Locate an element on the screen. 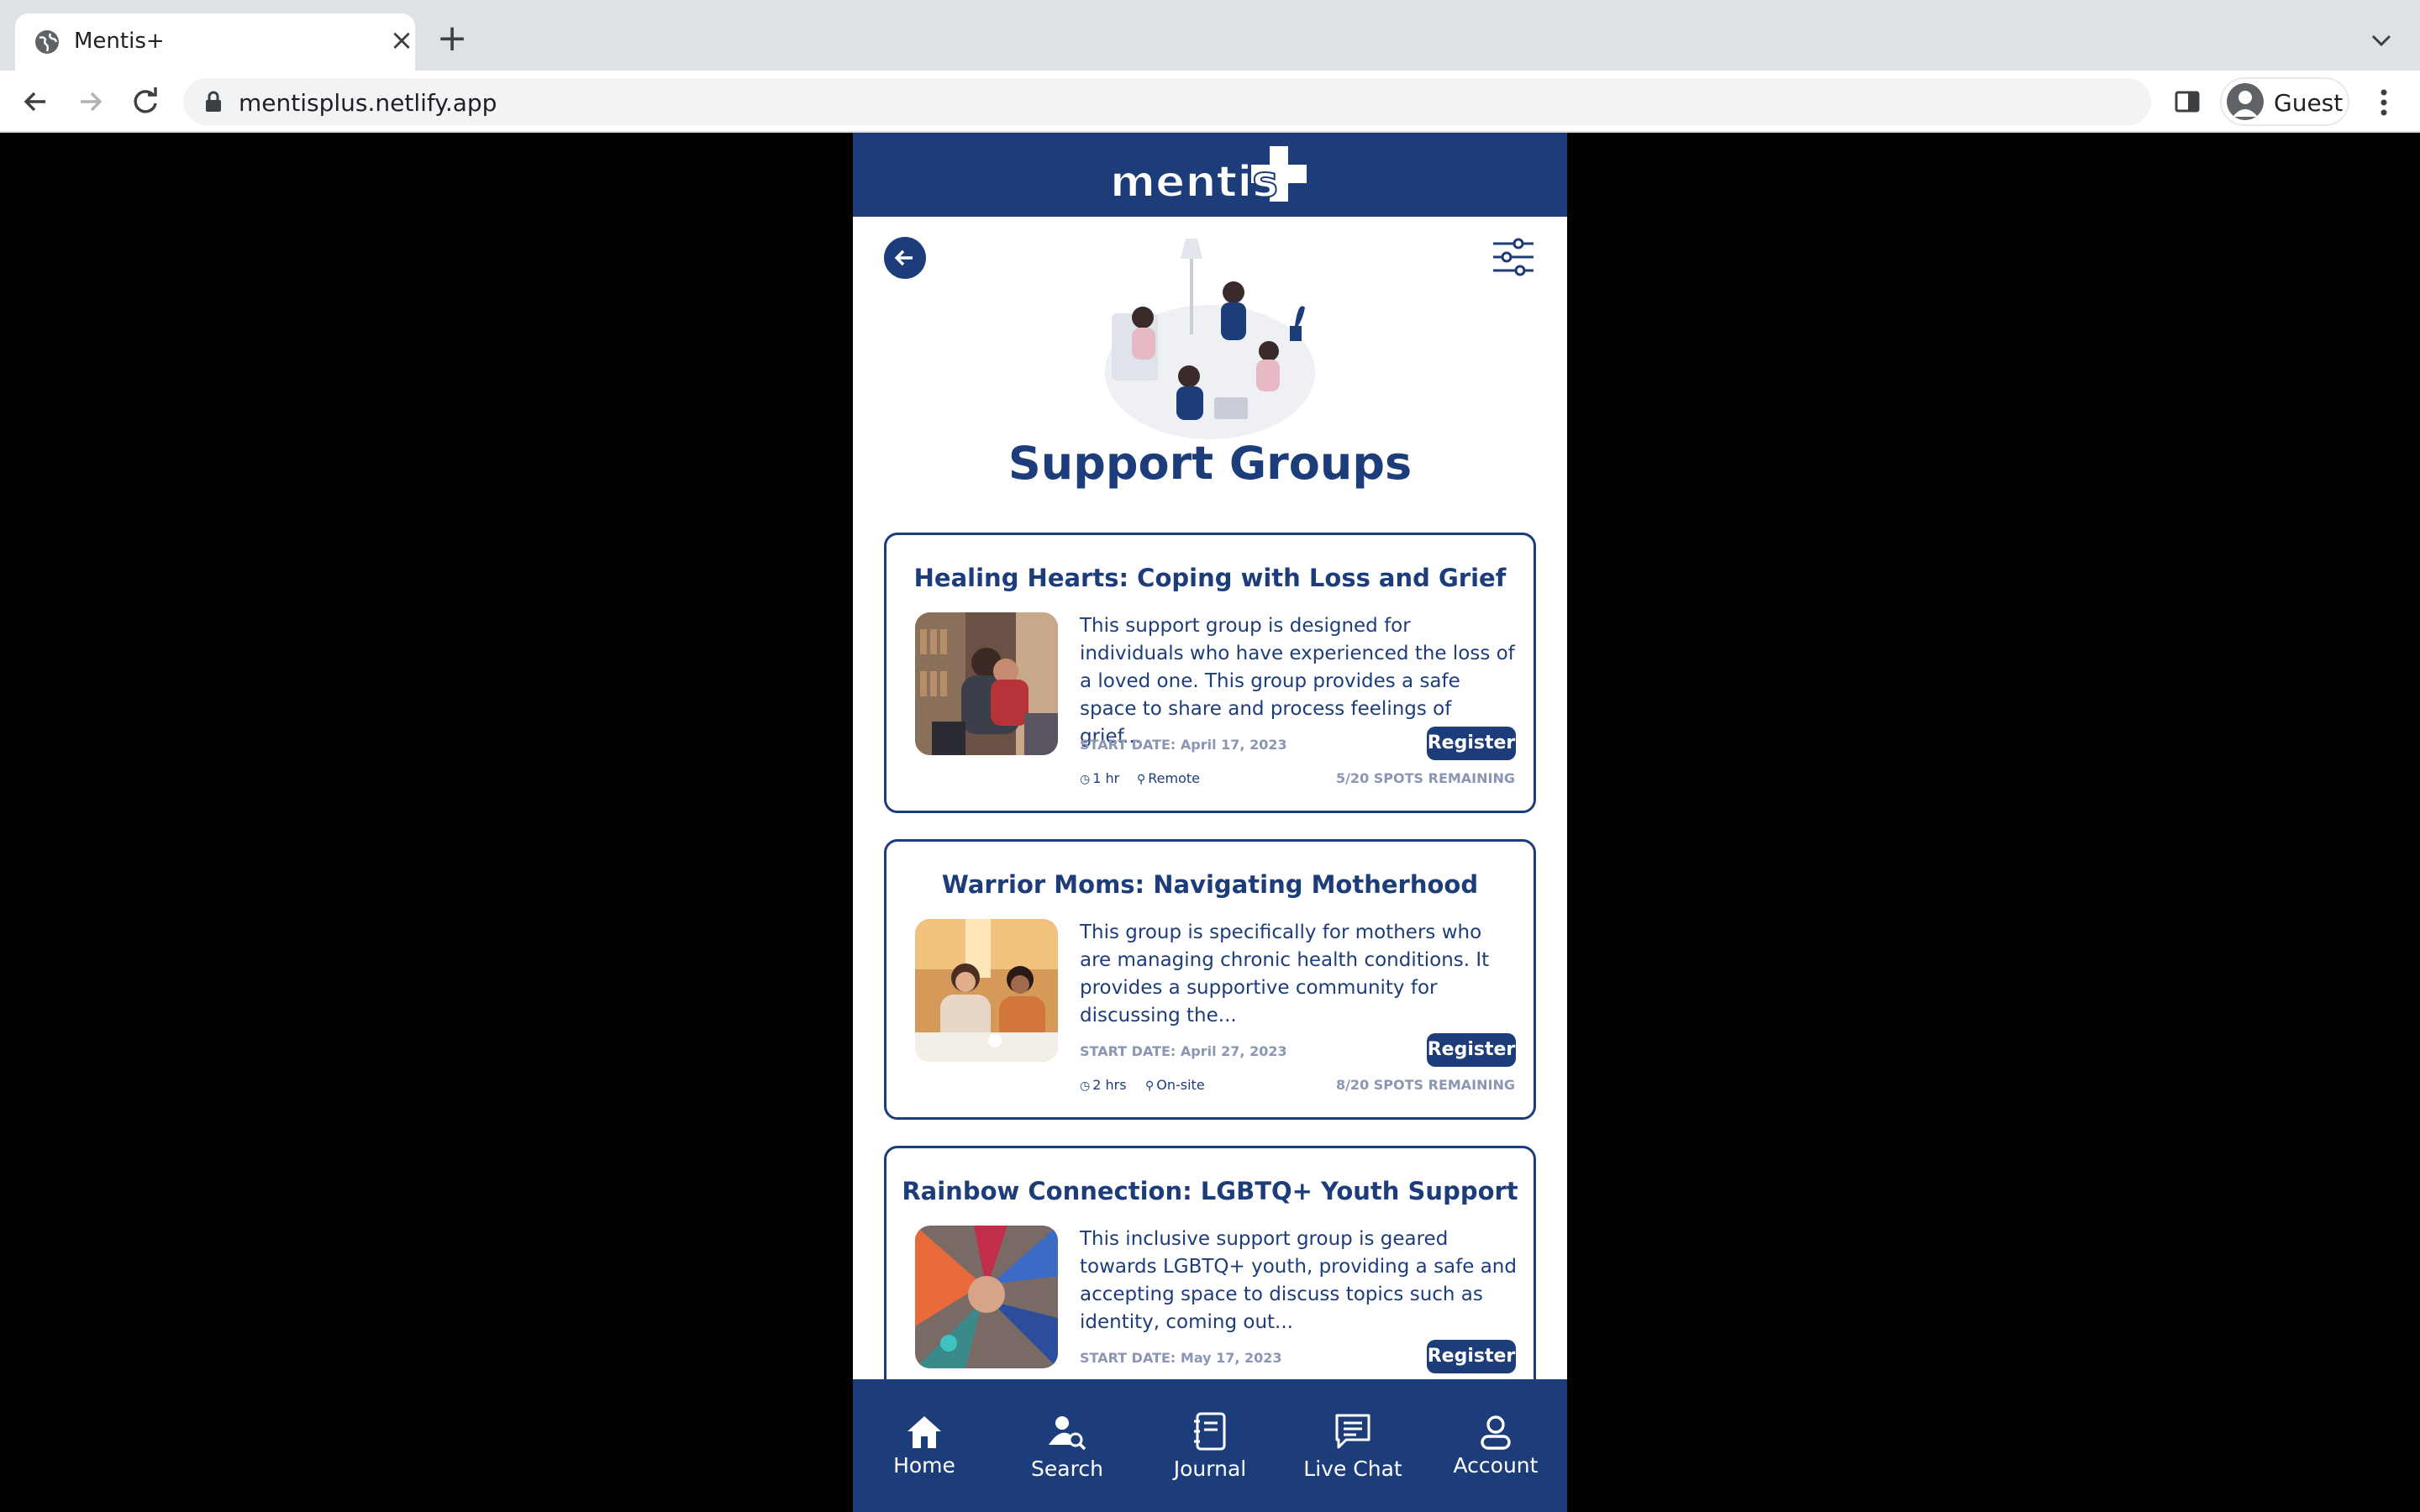 Image resolution: width=2420 pixels, height=1512 pixels. group-title: Rainbow Connection: LGBTQ+ Youth Support is located at coordinates (1210, 1191).